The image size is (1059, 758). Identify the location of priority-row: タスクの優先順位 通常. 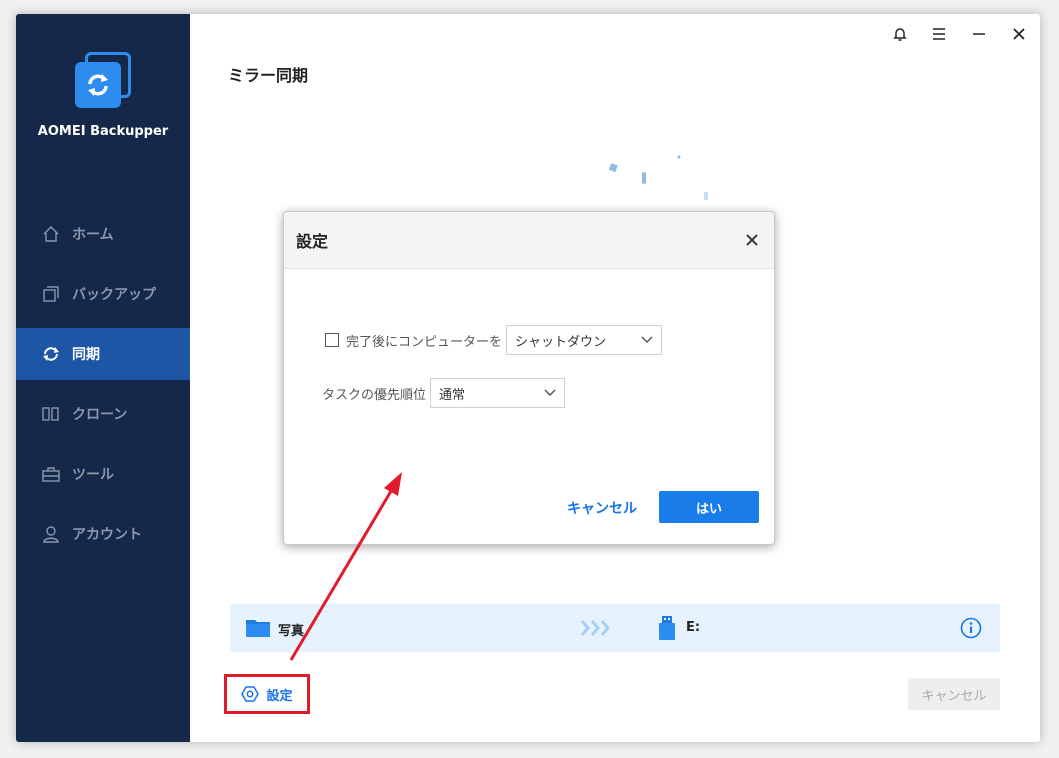
(444, 393).